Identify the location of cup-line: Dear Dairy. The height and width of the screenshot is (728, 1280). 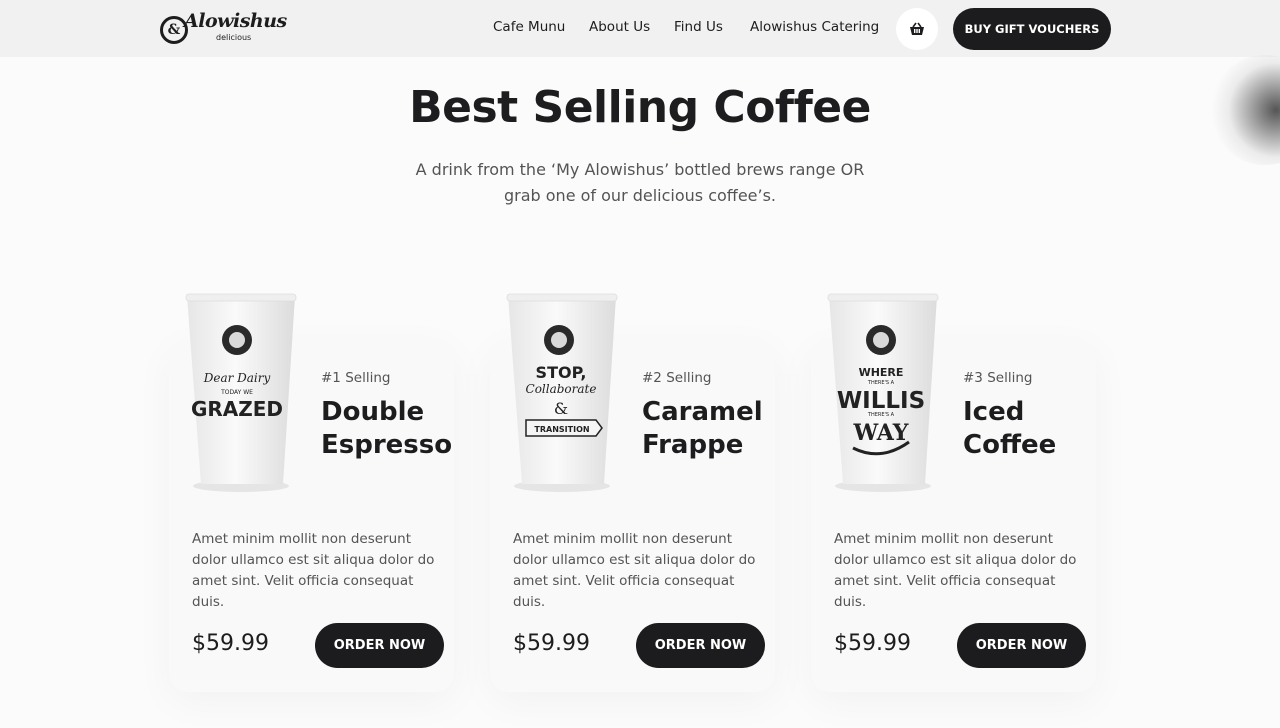
(237, 378).